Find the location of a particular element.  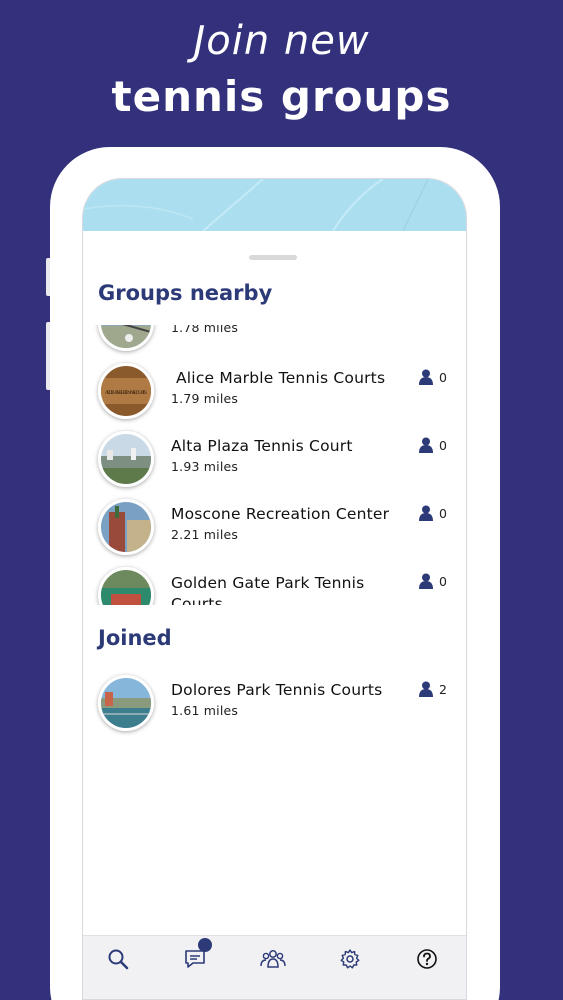

group-photo: ALICE MARBLE TENNIS COURTS is located at coordinates (126, 391).